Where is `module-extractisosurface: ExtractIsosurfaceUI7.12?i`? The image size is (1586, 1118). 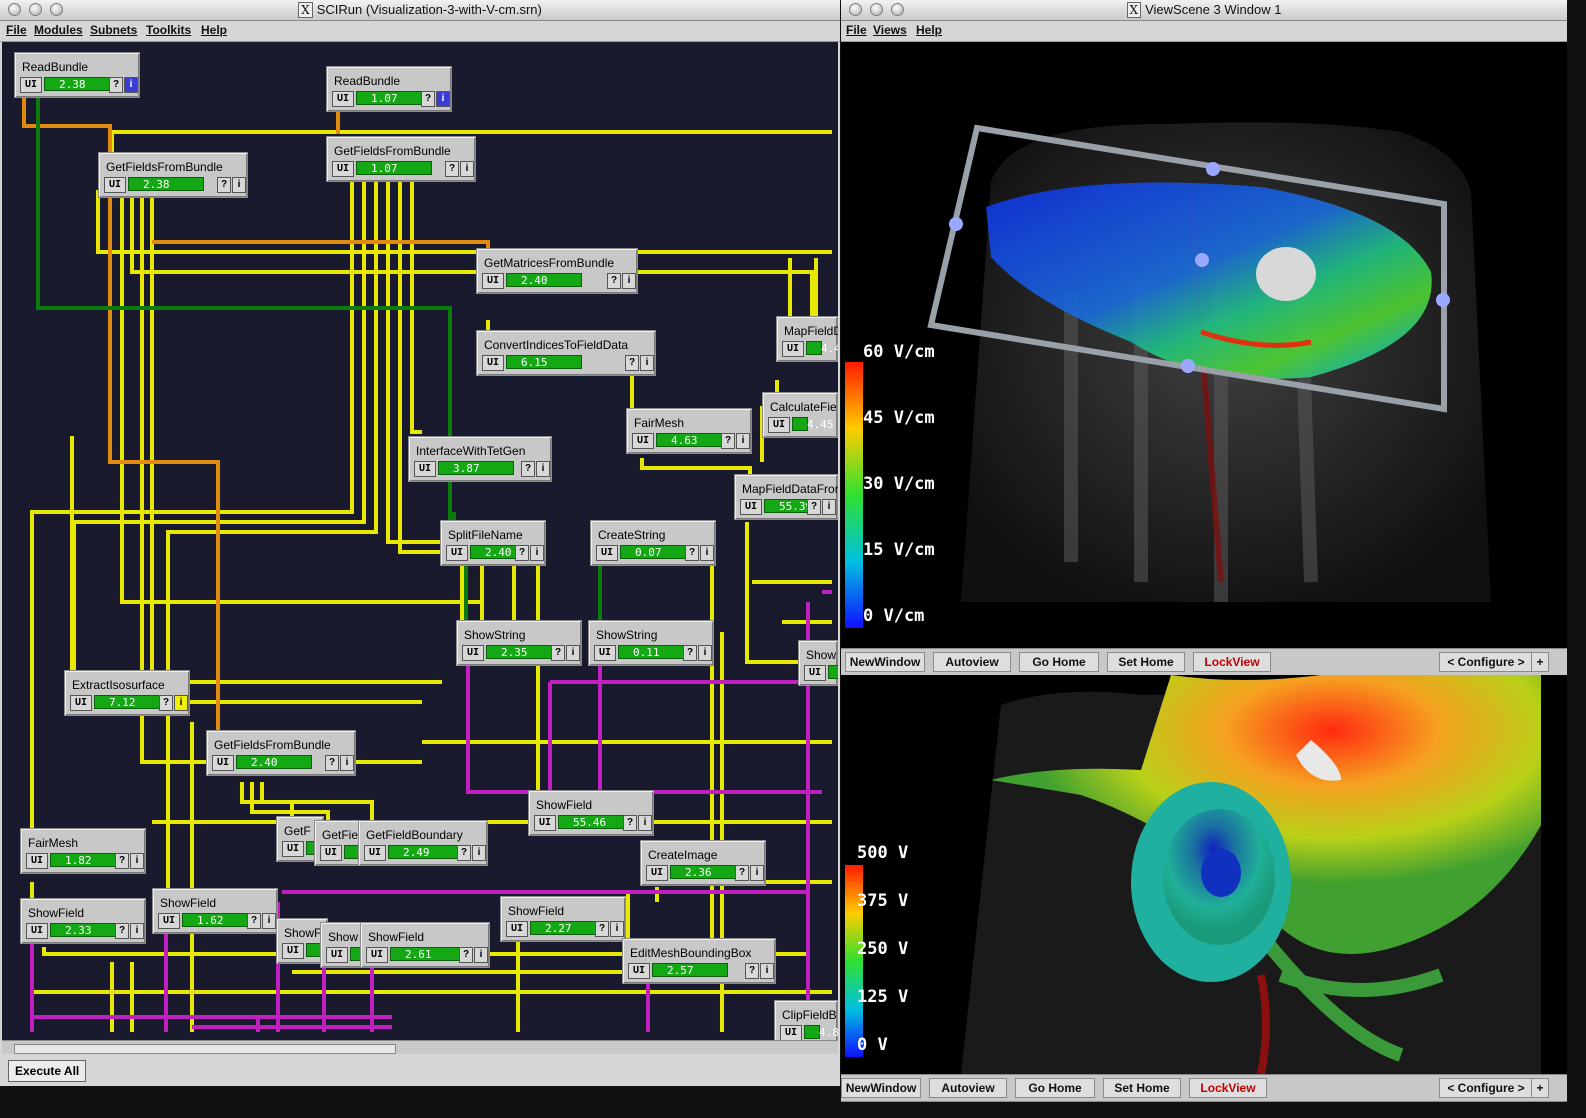
module-extractisosurface: ExtractIsosurfaceUI7.12?i is located at coordinates (127, 693).